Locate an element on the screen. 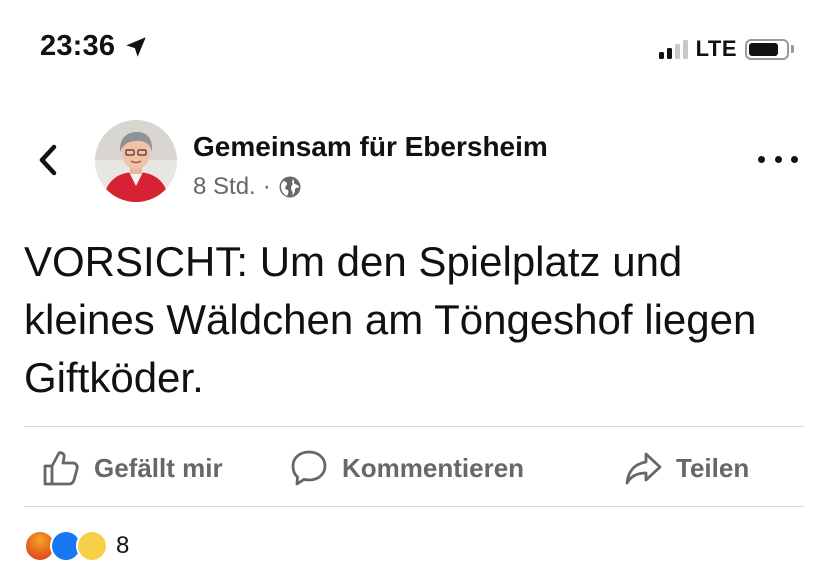 The height and width of the screenshot is (562, 828). chevron-left-icon is located at coordinates (48, 160).